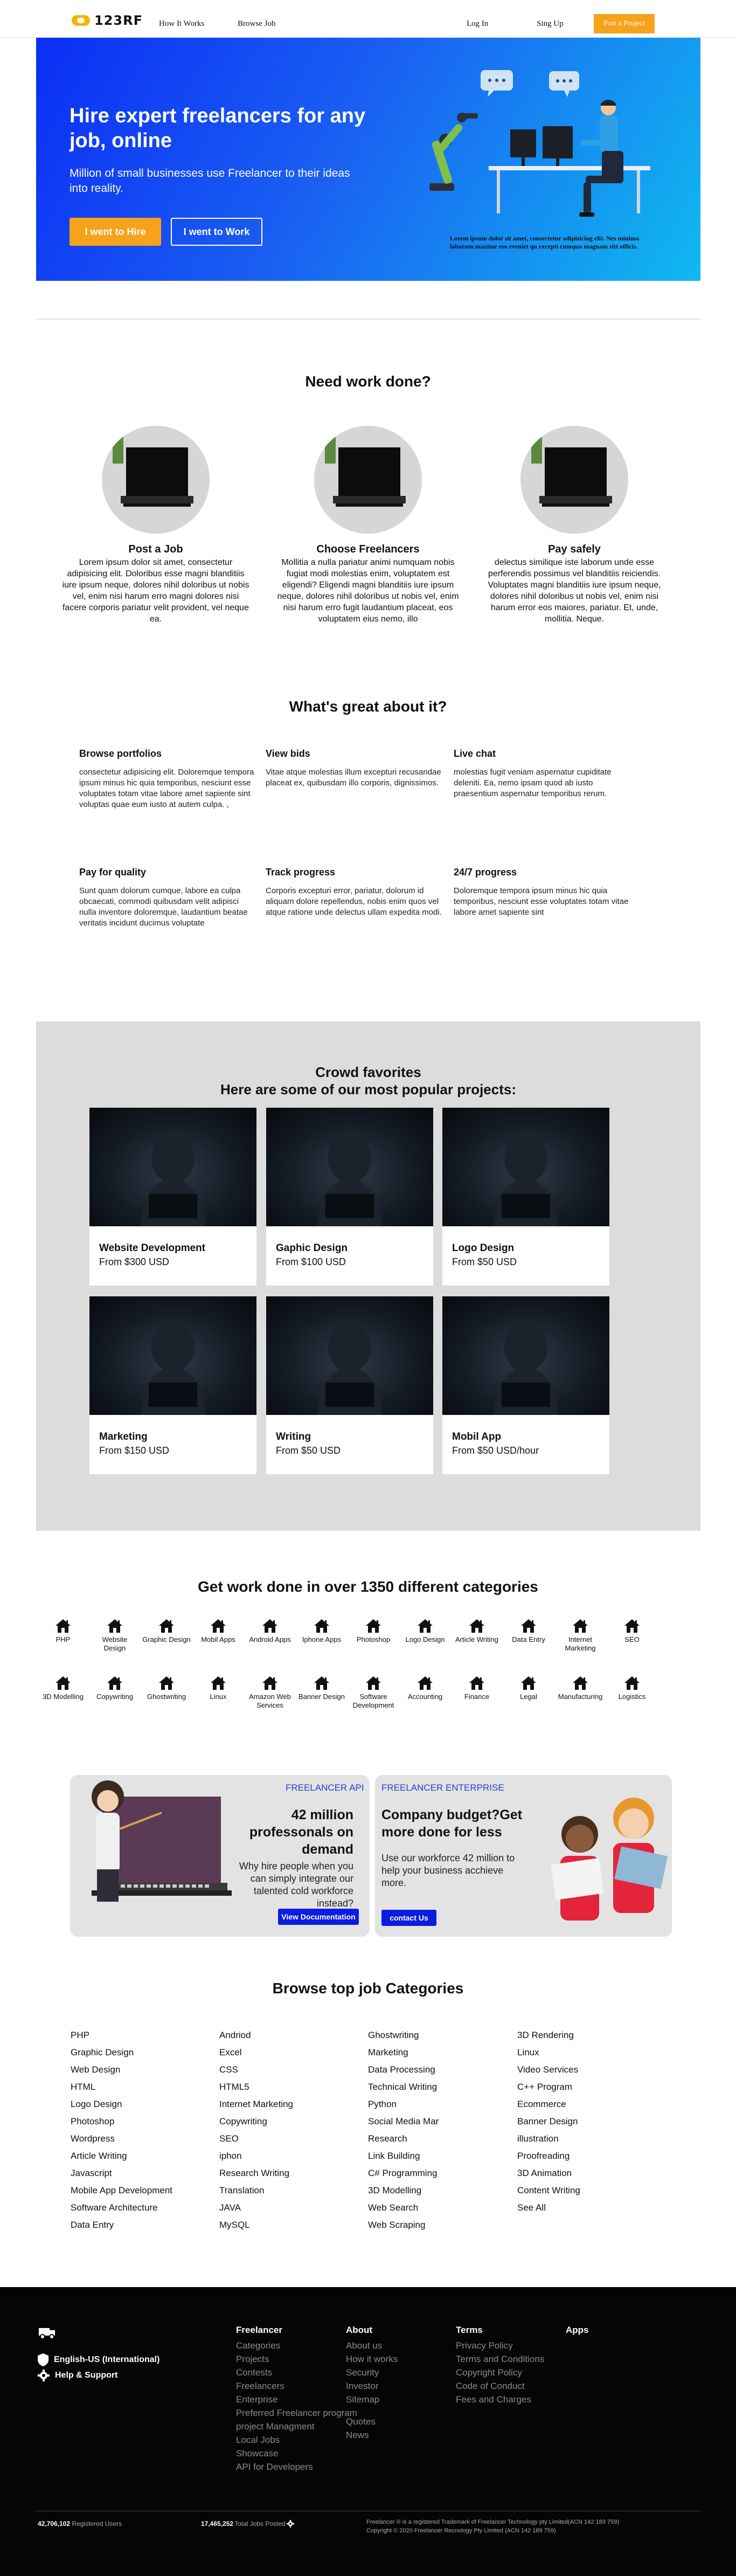 The image size is (736, 2576). I want to click on nav-signup: Sing Up, so click(550, 24).